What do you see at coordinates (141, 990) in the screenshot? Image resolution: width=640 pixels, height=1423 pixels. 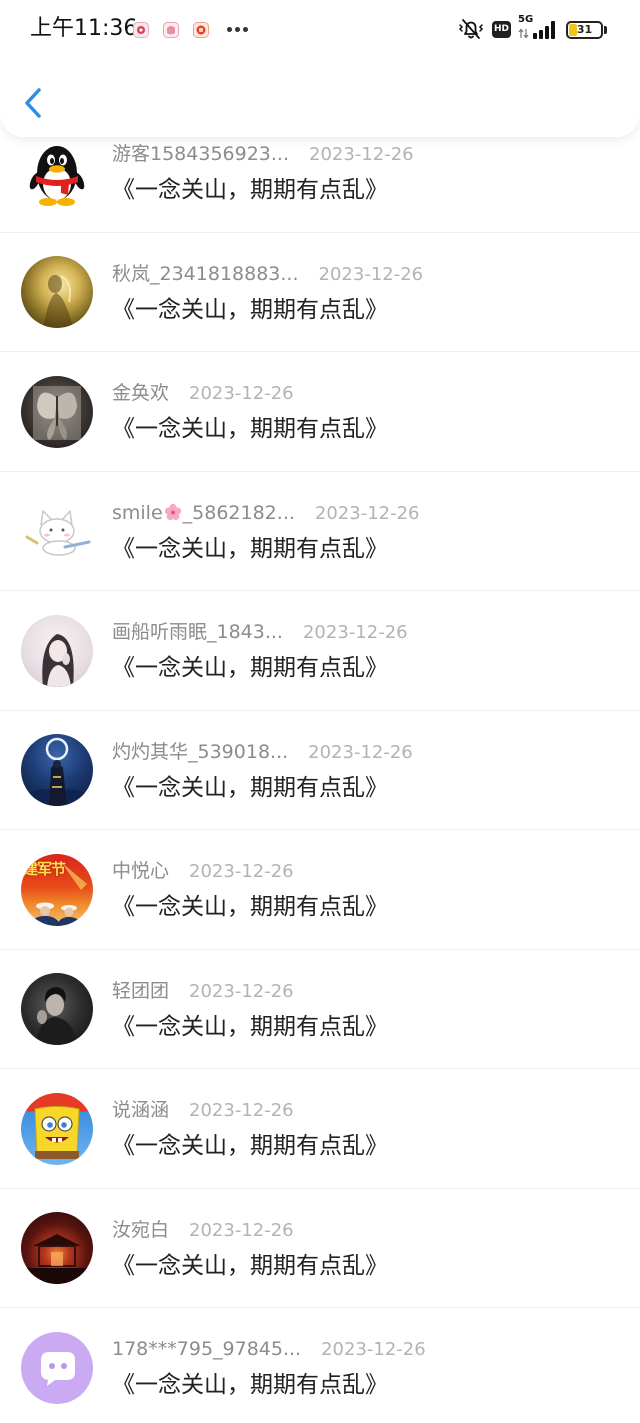 I see `user-name: 轻团团` at bounding box center [141, 990].